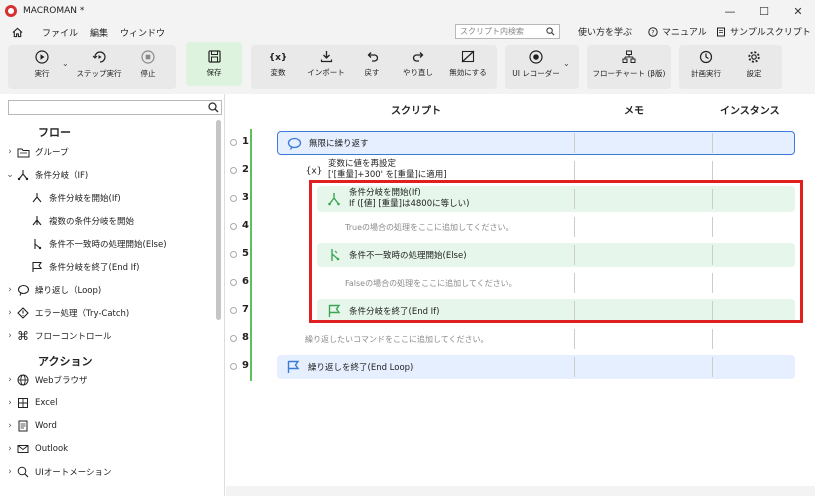  I want to click on ui-recorder-label: UI レコーダー, so click(536, 73).